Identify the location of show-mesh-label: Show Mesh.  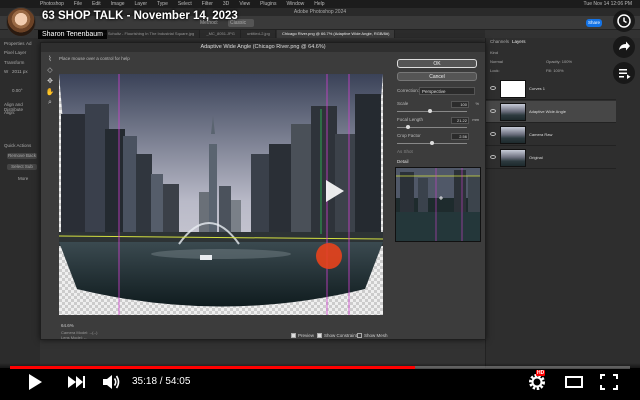
(376, 335).